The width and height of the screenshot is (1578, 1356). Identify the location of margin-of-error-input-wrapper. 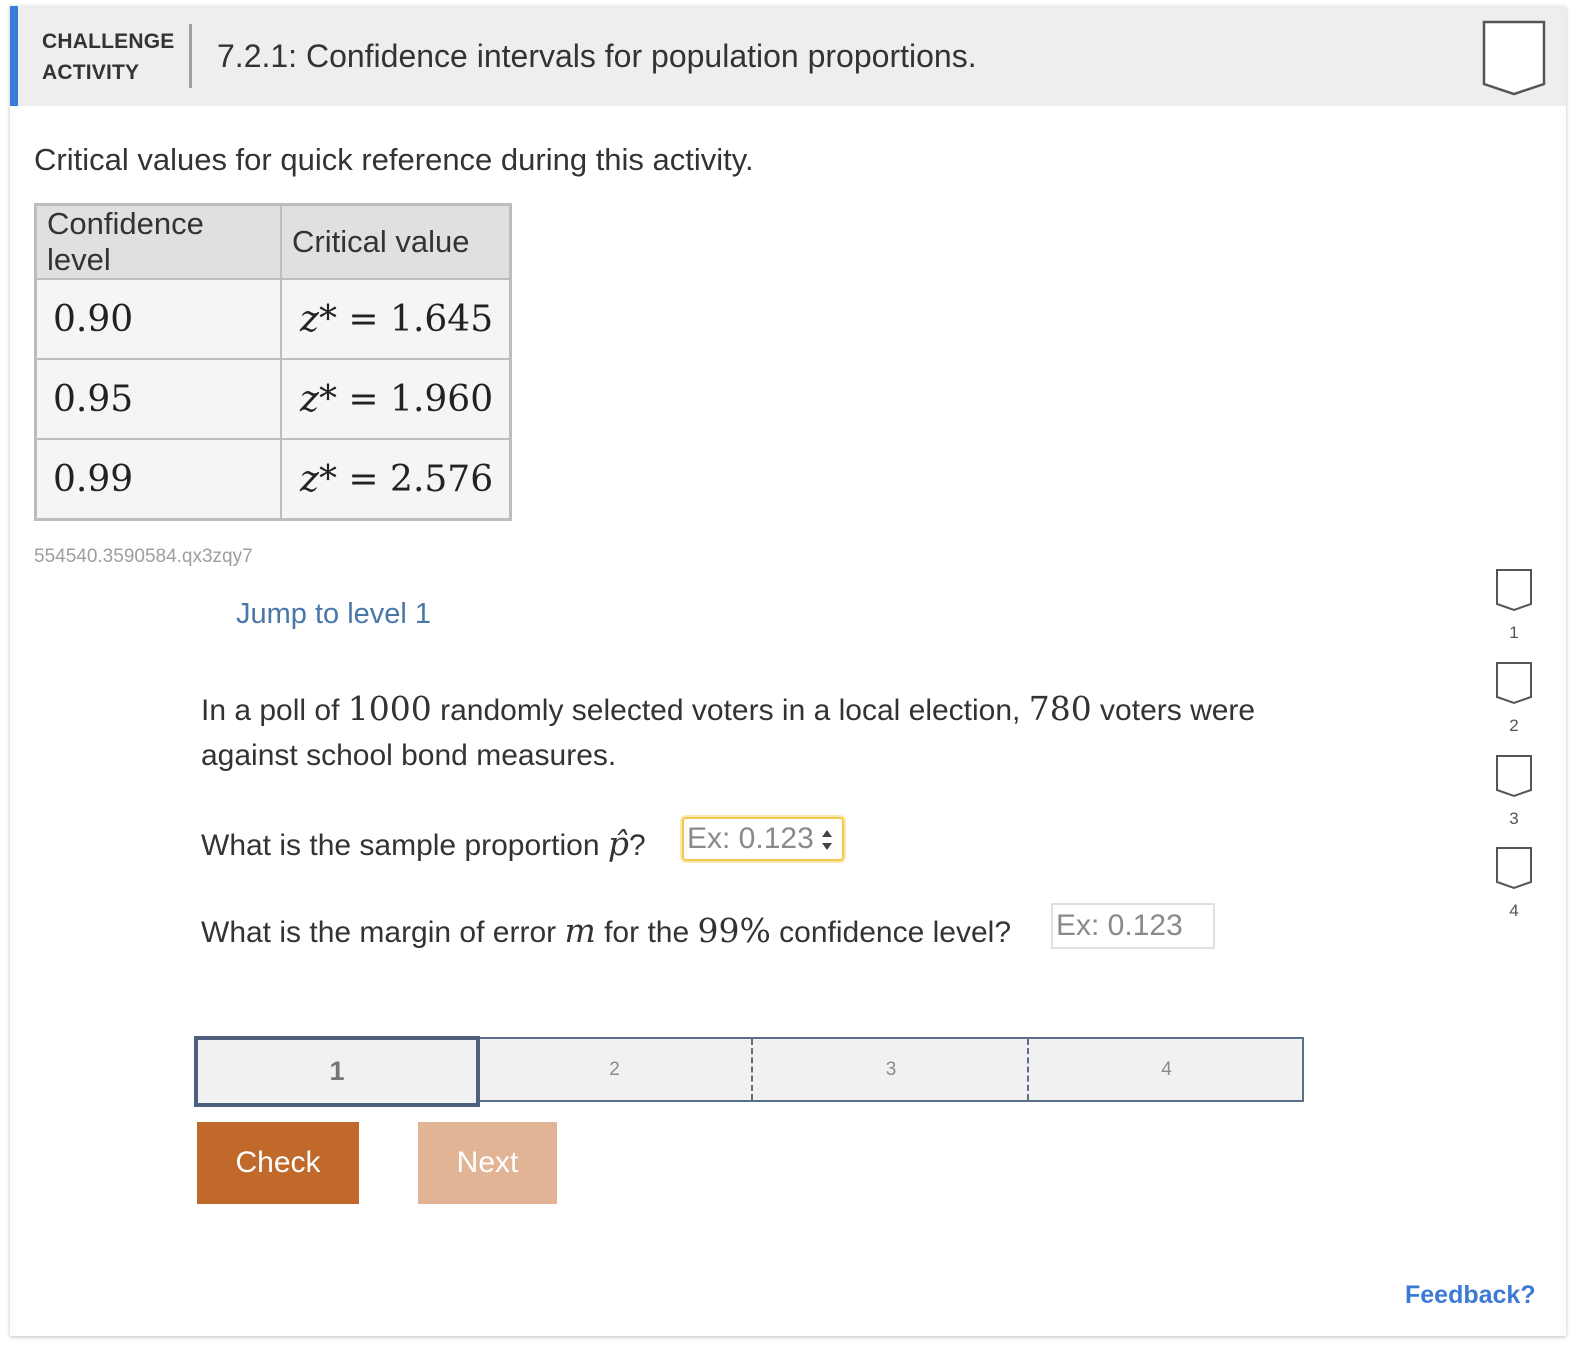
(1133, 926).